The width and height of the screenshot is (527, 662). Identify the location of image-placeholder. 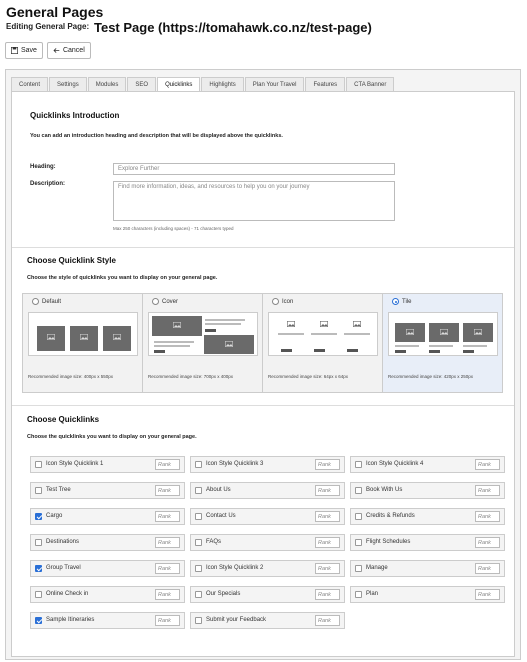
(51, 338).